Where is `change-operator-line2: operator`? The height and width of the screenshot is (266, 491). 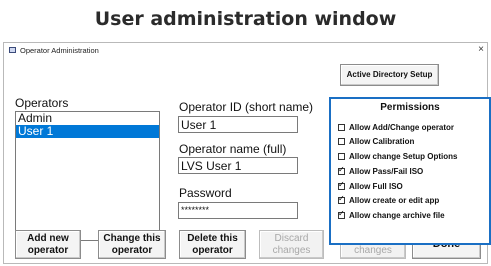
change-operator-line2: operator is located at coordinates (132, 250).